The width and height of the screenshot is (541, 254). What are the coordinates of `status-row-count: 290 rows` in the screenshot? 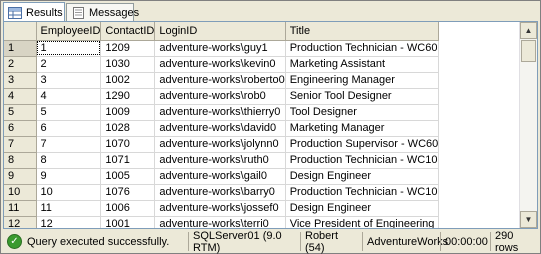 It's located at (514, 242).